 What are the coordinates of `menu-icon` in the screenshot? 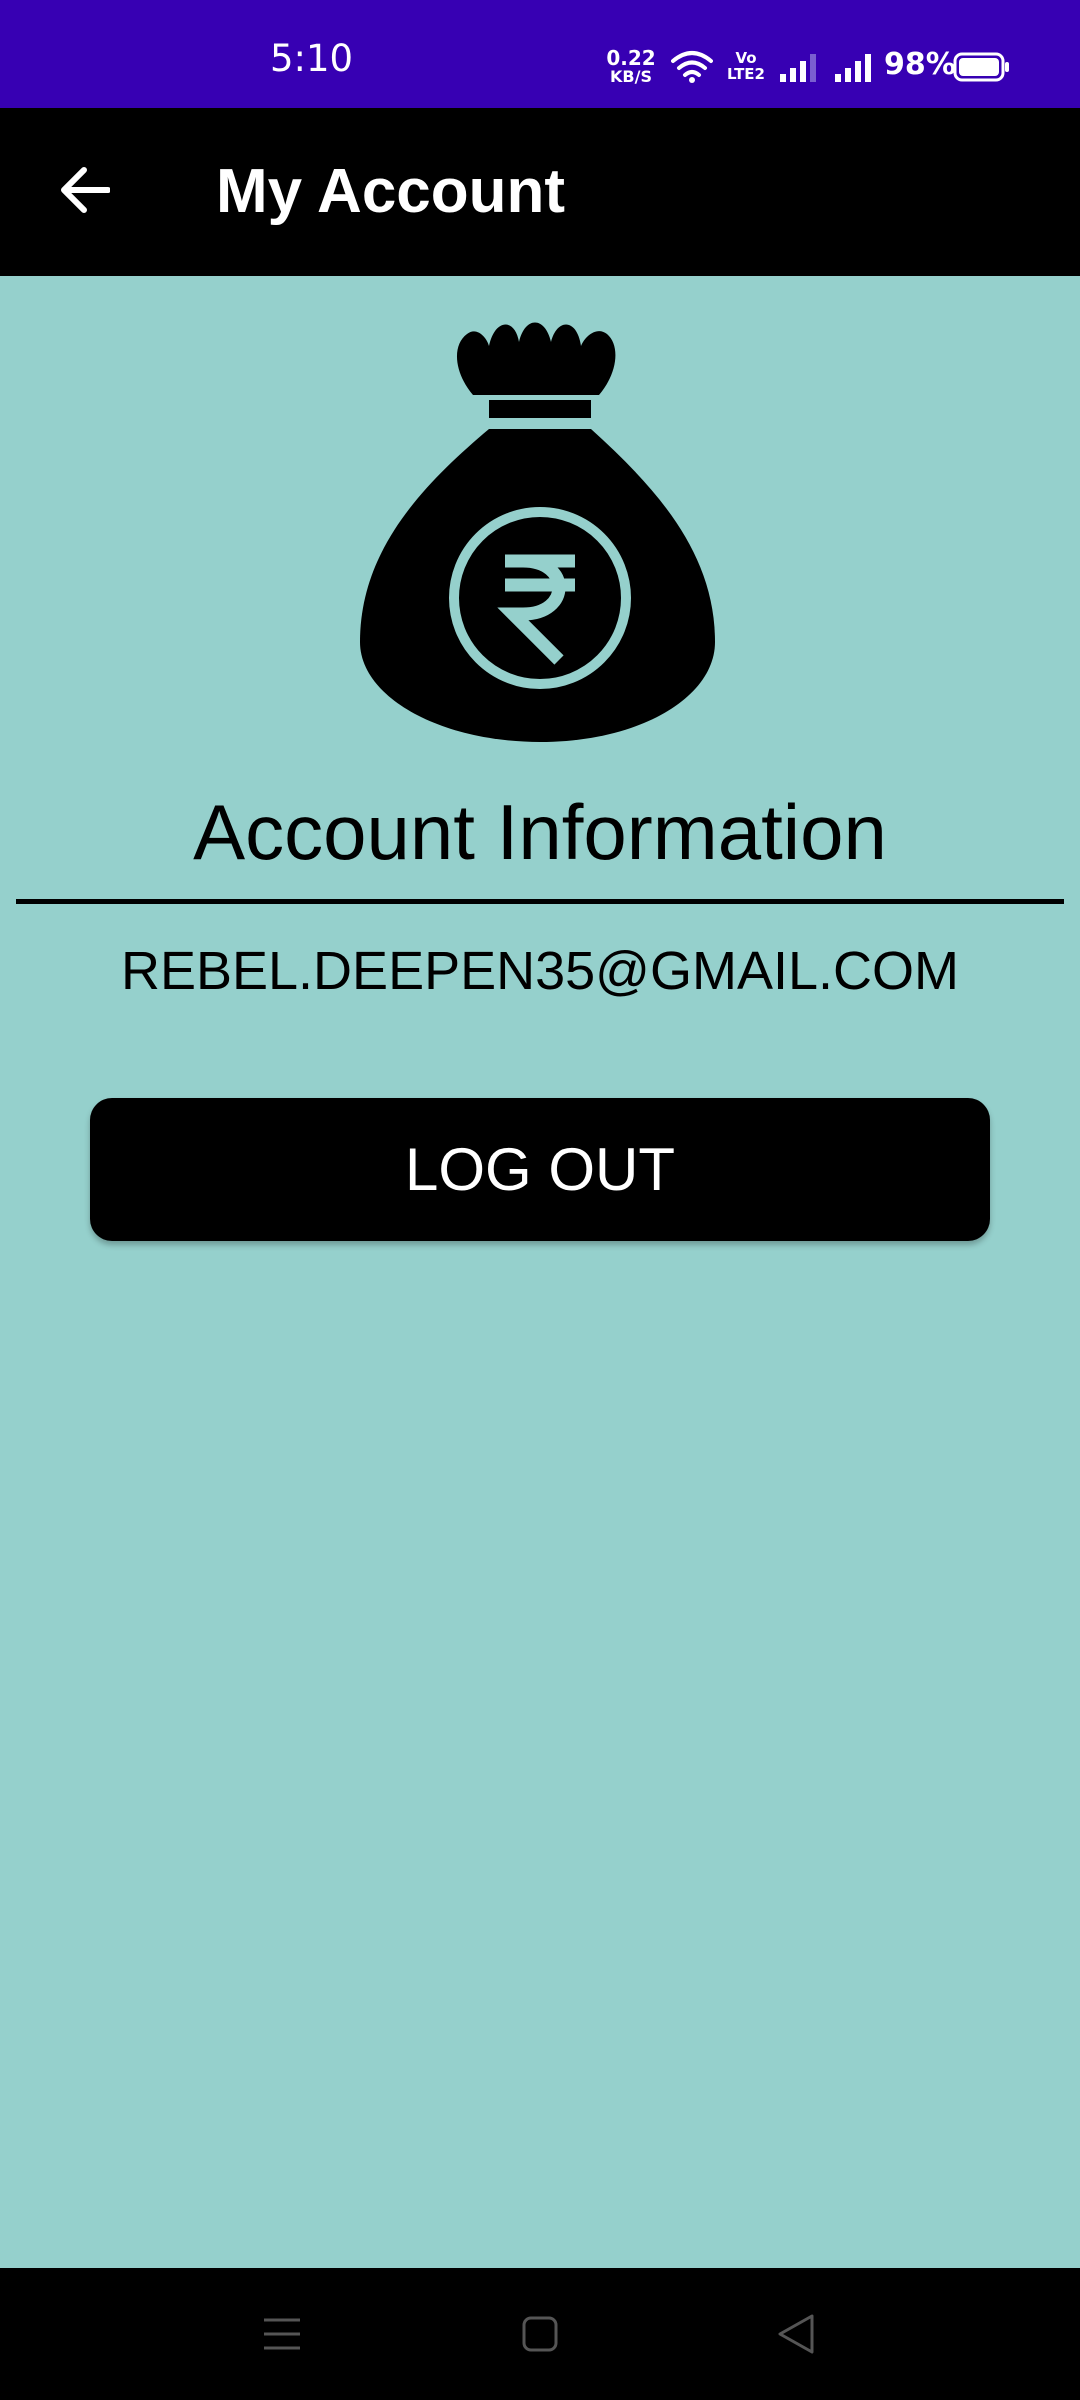 It's located at (282, 2336).